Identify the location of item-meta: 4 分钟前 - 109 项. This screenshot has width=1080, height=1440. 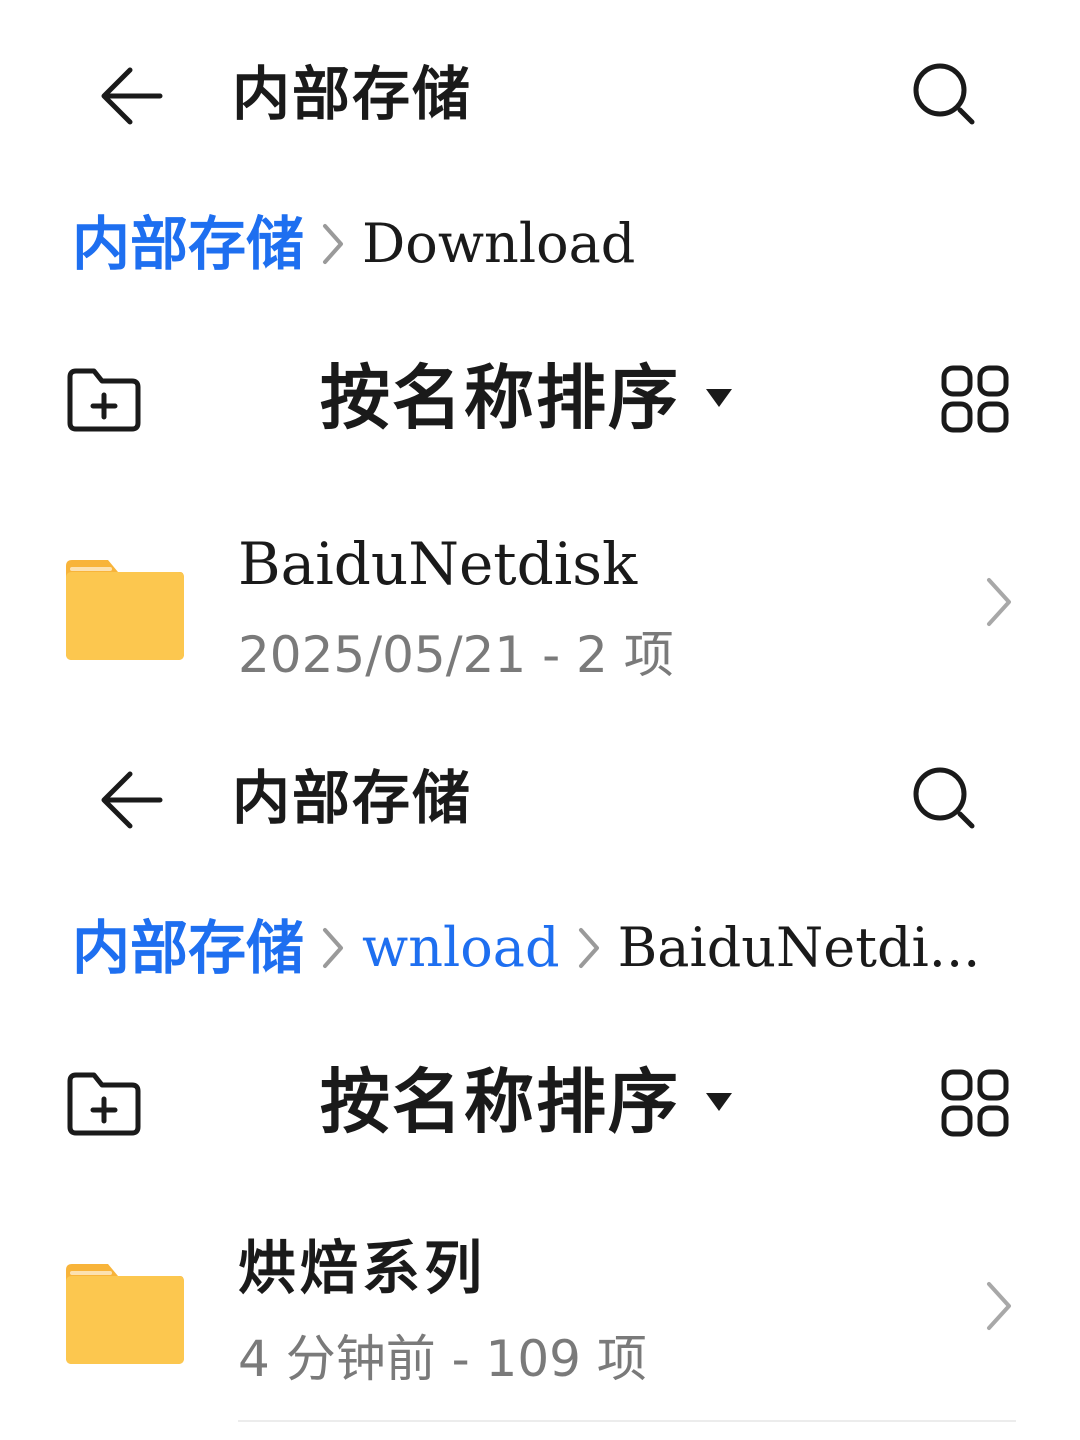
(442, 1359).